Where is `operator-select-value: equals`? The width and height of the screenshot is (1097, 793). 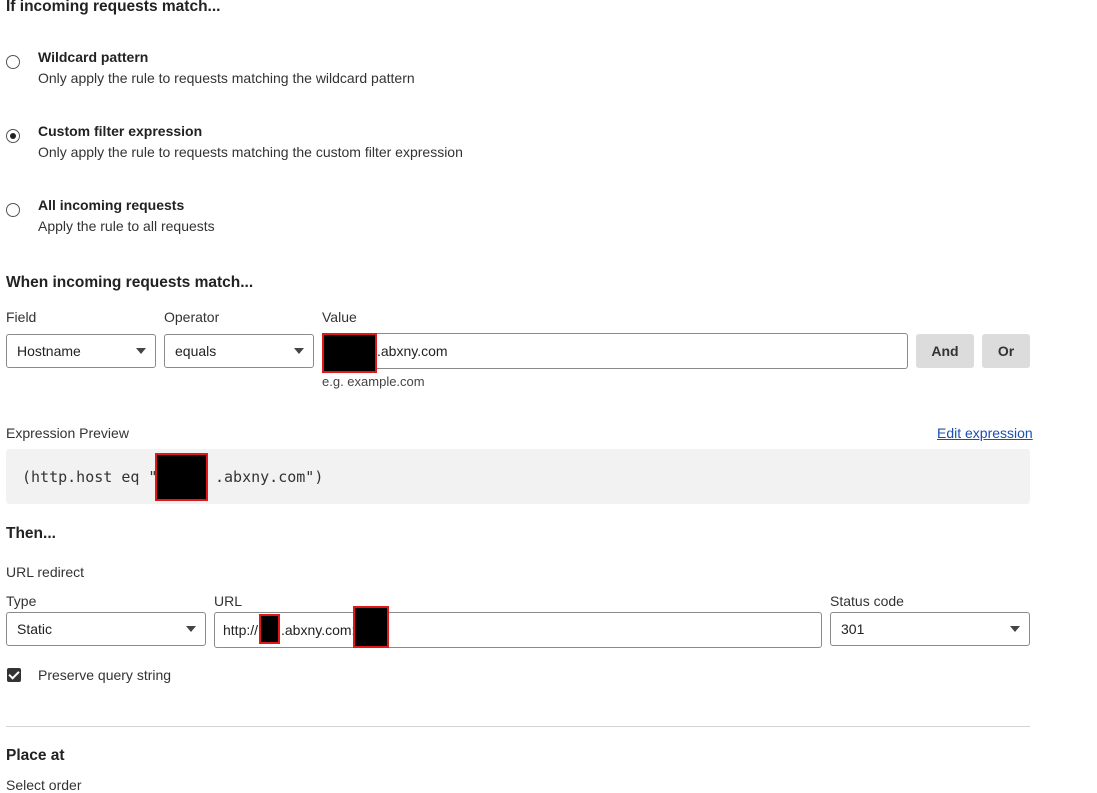 operator-select-value: equals is located at coordinates (196, 351).